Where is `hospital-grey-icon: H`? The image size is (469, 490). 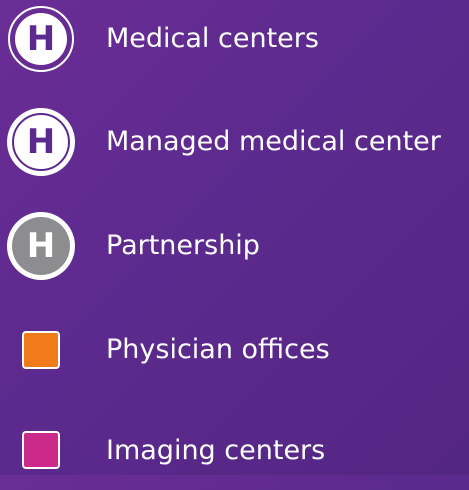
hospital-grey-icon: H is located at coordinates (41, 246).